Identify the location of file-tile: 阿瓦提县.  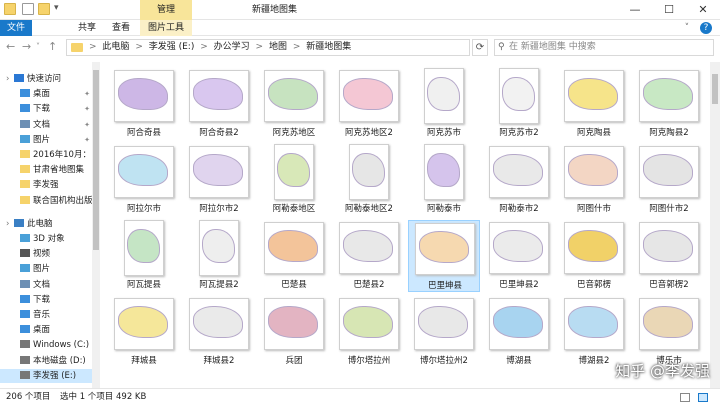
(144, 256).